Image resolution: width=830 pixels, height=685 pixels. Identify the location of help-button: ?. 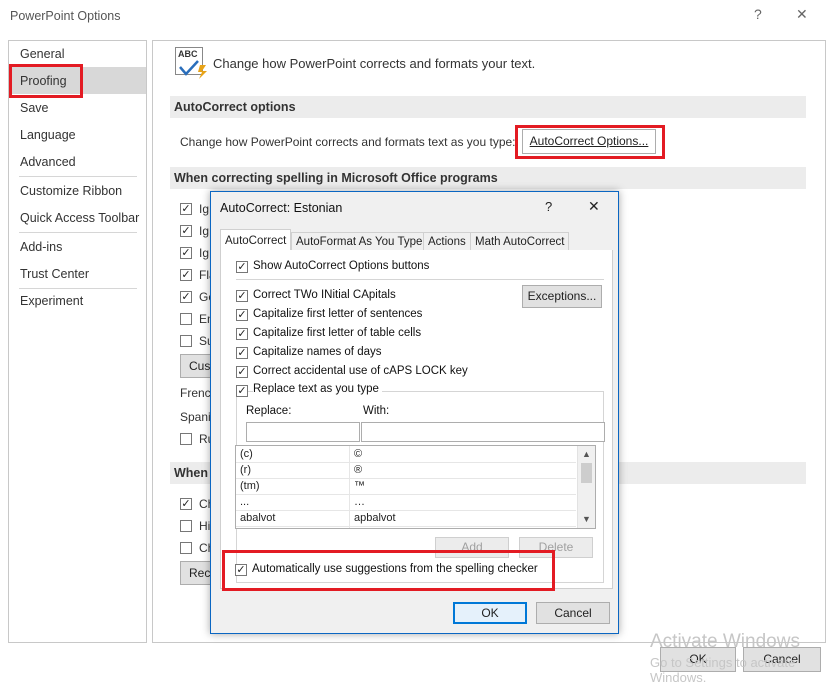
(758, 14).